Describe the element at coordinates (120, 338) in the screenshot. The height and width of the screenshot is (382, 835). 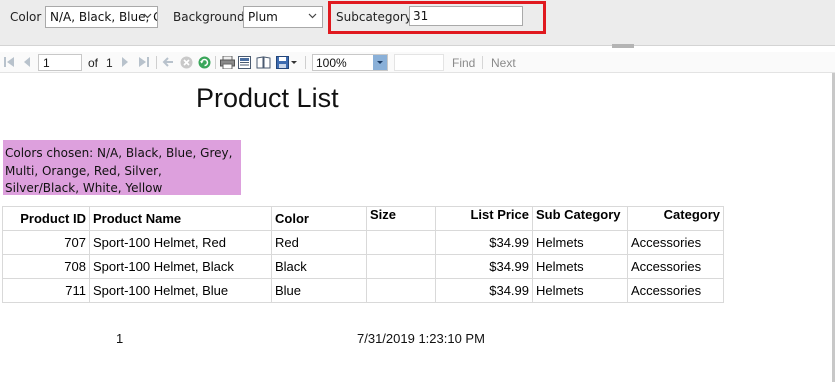
I see `footer-page-number: 1` at that location.